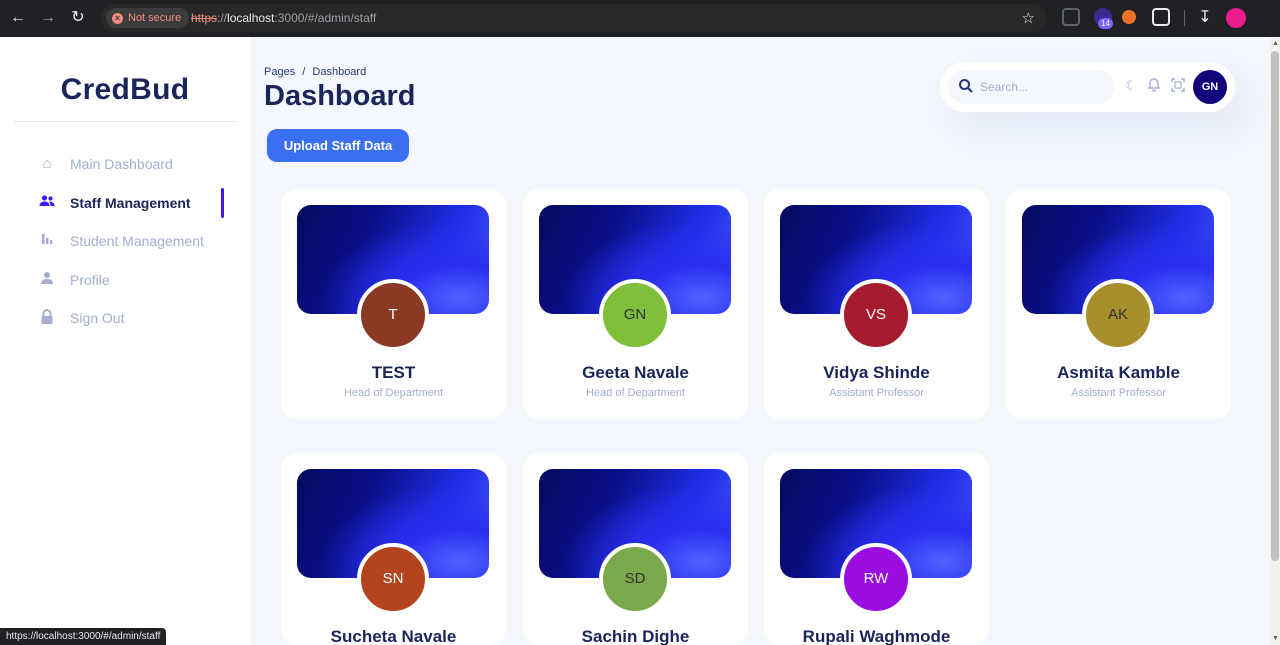 Image resolution: width=1280 pixels, height=645 pixels. Describe the element at coordinates (876, 579) in the screenshot. I see `staff-avatar: RW` at that location.